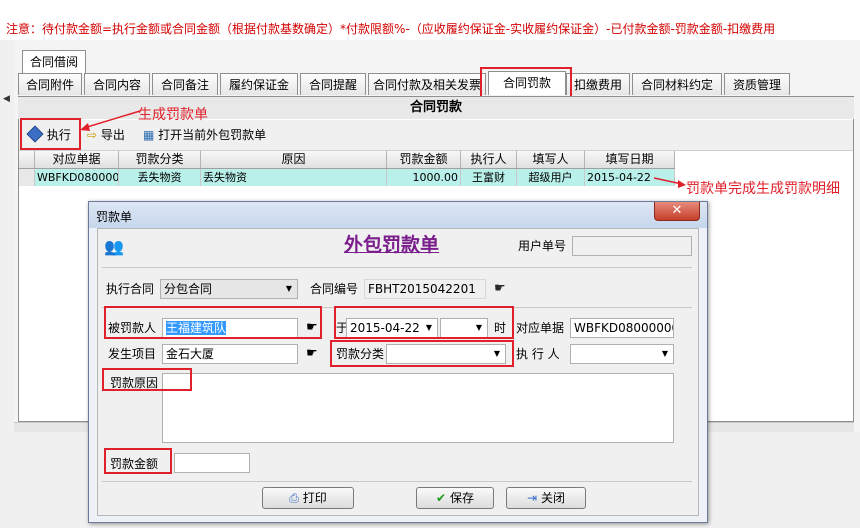 The width and height of the screenshot is (860, 528). I want to click on grid-header: 对应单据 罚款分类 原因 罚款金额 执行人 填写人 填写日期, so click(347, 160).